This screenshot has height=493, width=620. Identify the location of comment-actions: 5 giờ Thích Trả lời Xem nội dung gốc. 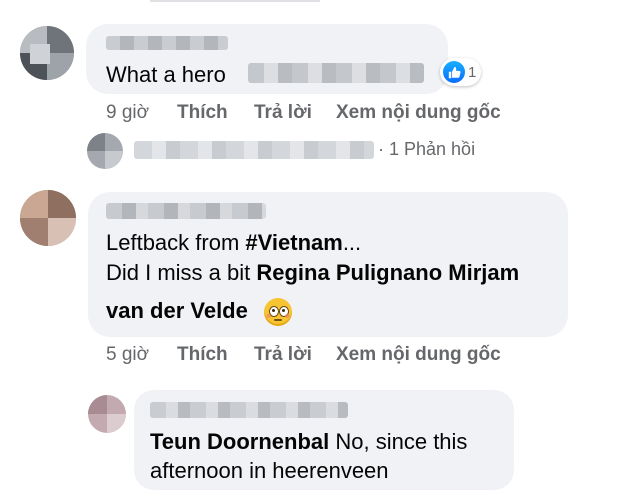
(346, 356).